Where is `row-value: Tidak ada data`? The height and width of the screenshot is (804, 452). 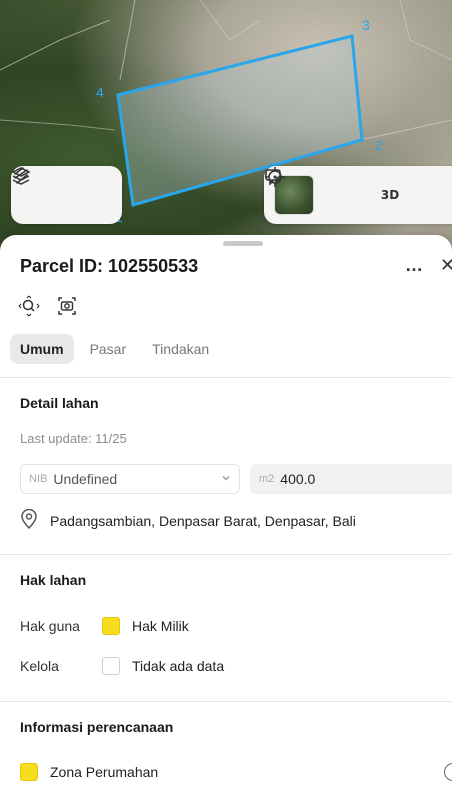 row-value: Tidak ada data is located at coordinates (178, 666).